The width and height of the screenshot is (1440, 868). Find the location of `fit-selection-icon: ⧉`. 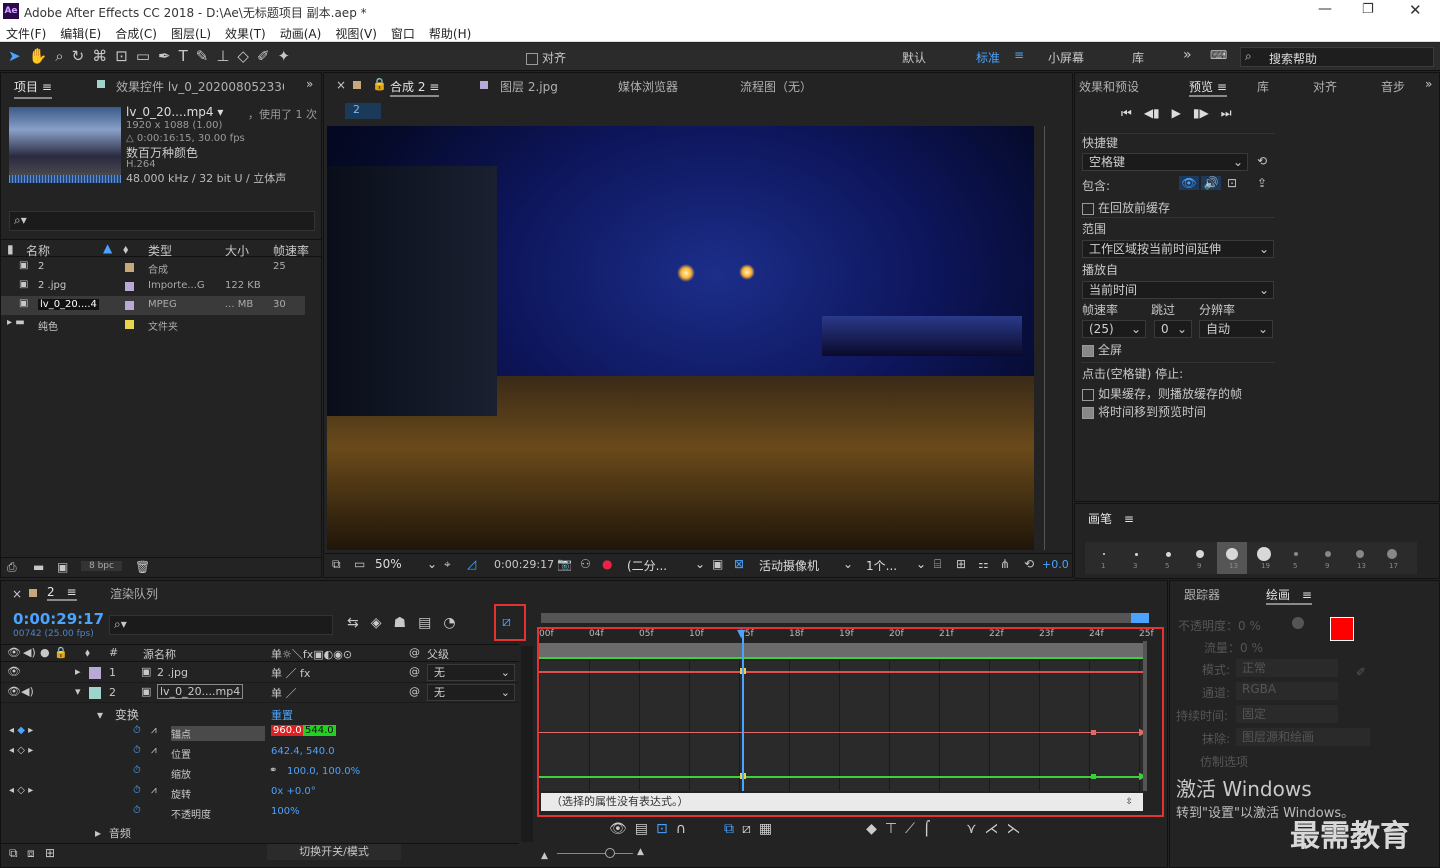

fit-selection-icon: ⧉ is located at coordinates (729, 829).